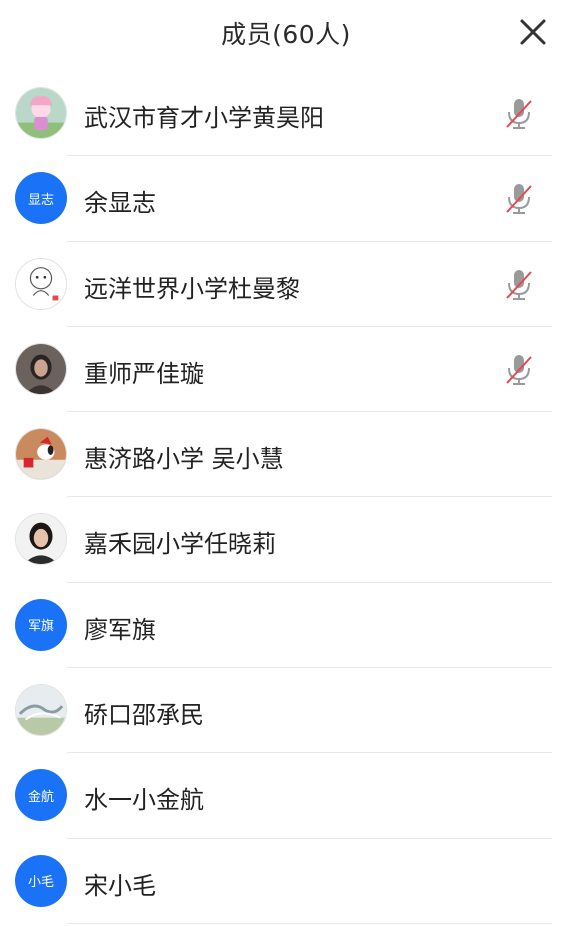 The height and width of the screenshot is (926, 572). I want to click on snoopy-avatar-icon, so click(41, 454).